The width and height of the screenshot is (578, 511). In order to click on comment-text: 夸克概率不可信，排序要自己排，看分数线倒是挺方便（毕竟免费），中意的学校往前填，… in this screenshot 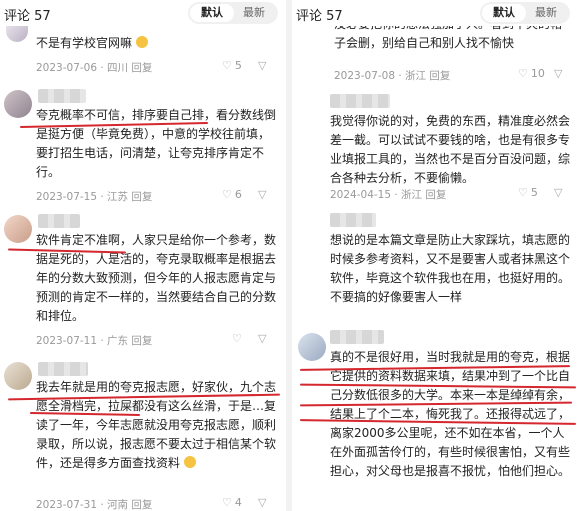, I will do `click(156, 143)`.